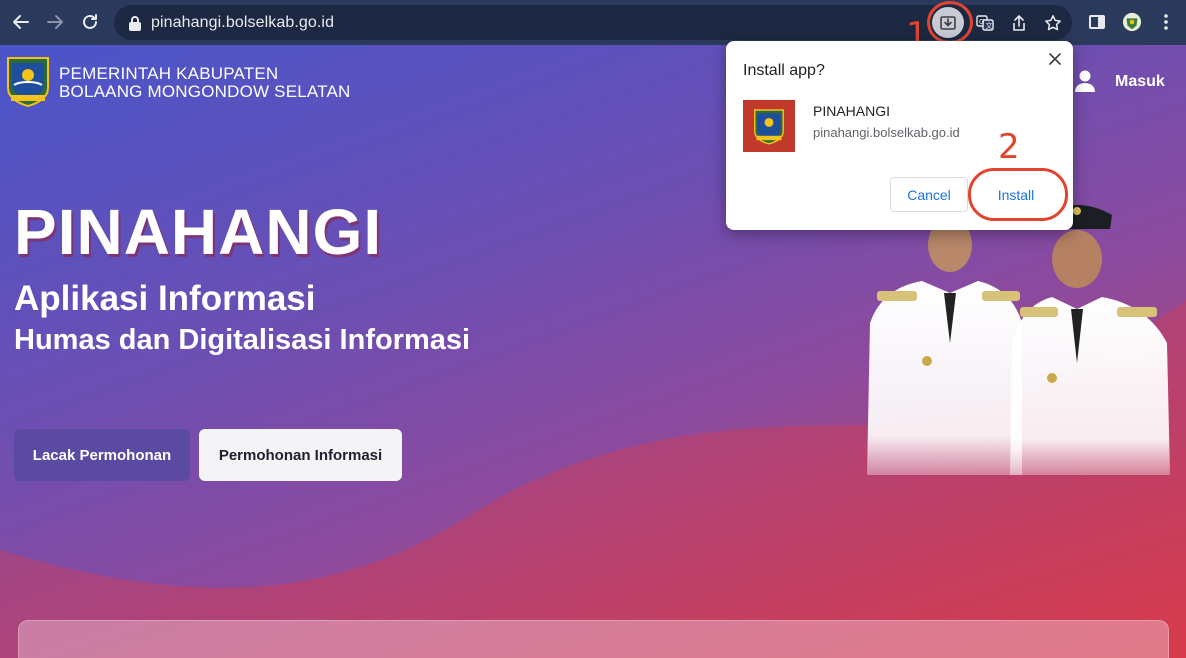  What do you see at coordinates (102, 455) in the screenshot?
I see `track-request-button: Lacak Permohonan` at bounding box center [102, 455].